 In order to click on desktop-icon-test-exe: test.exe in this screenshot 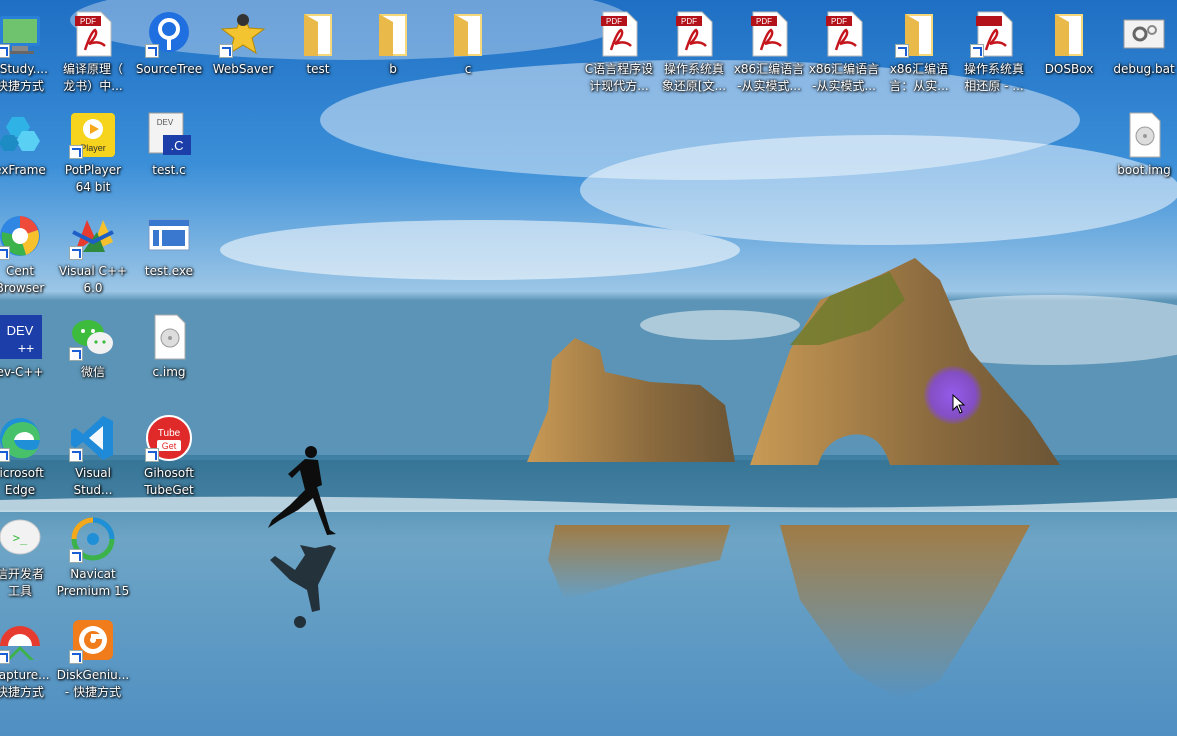, I will do `click(169, 254)`.